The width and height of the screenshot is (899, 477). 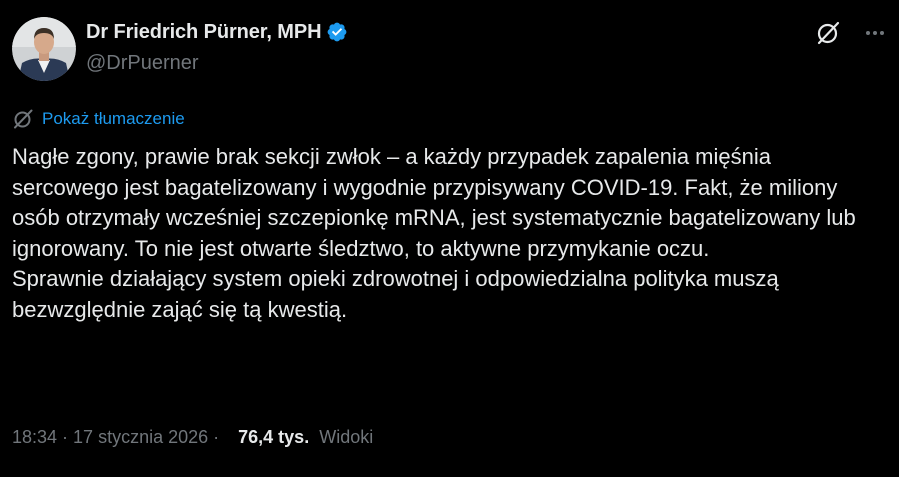 I want to click on views-label: Widoki, so click(x=346, y=437).